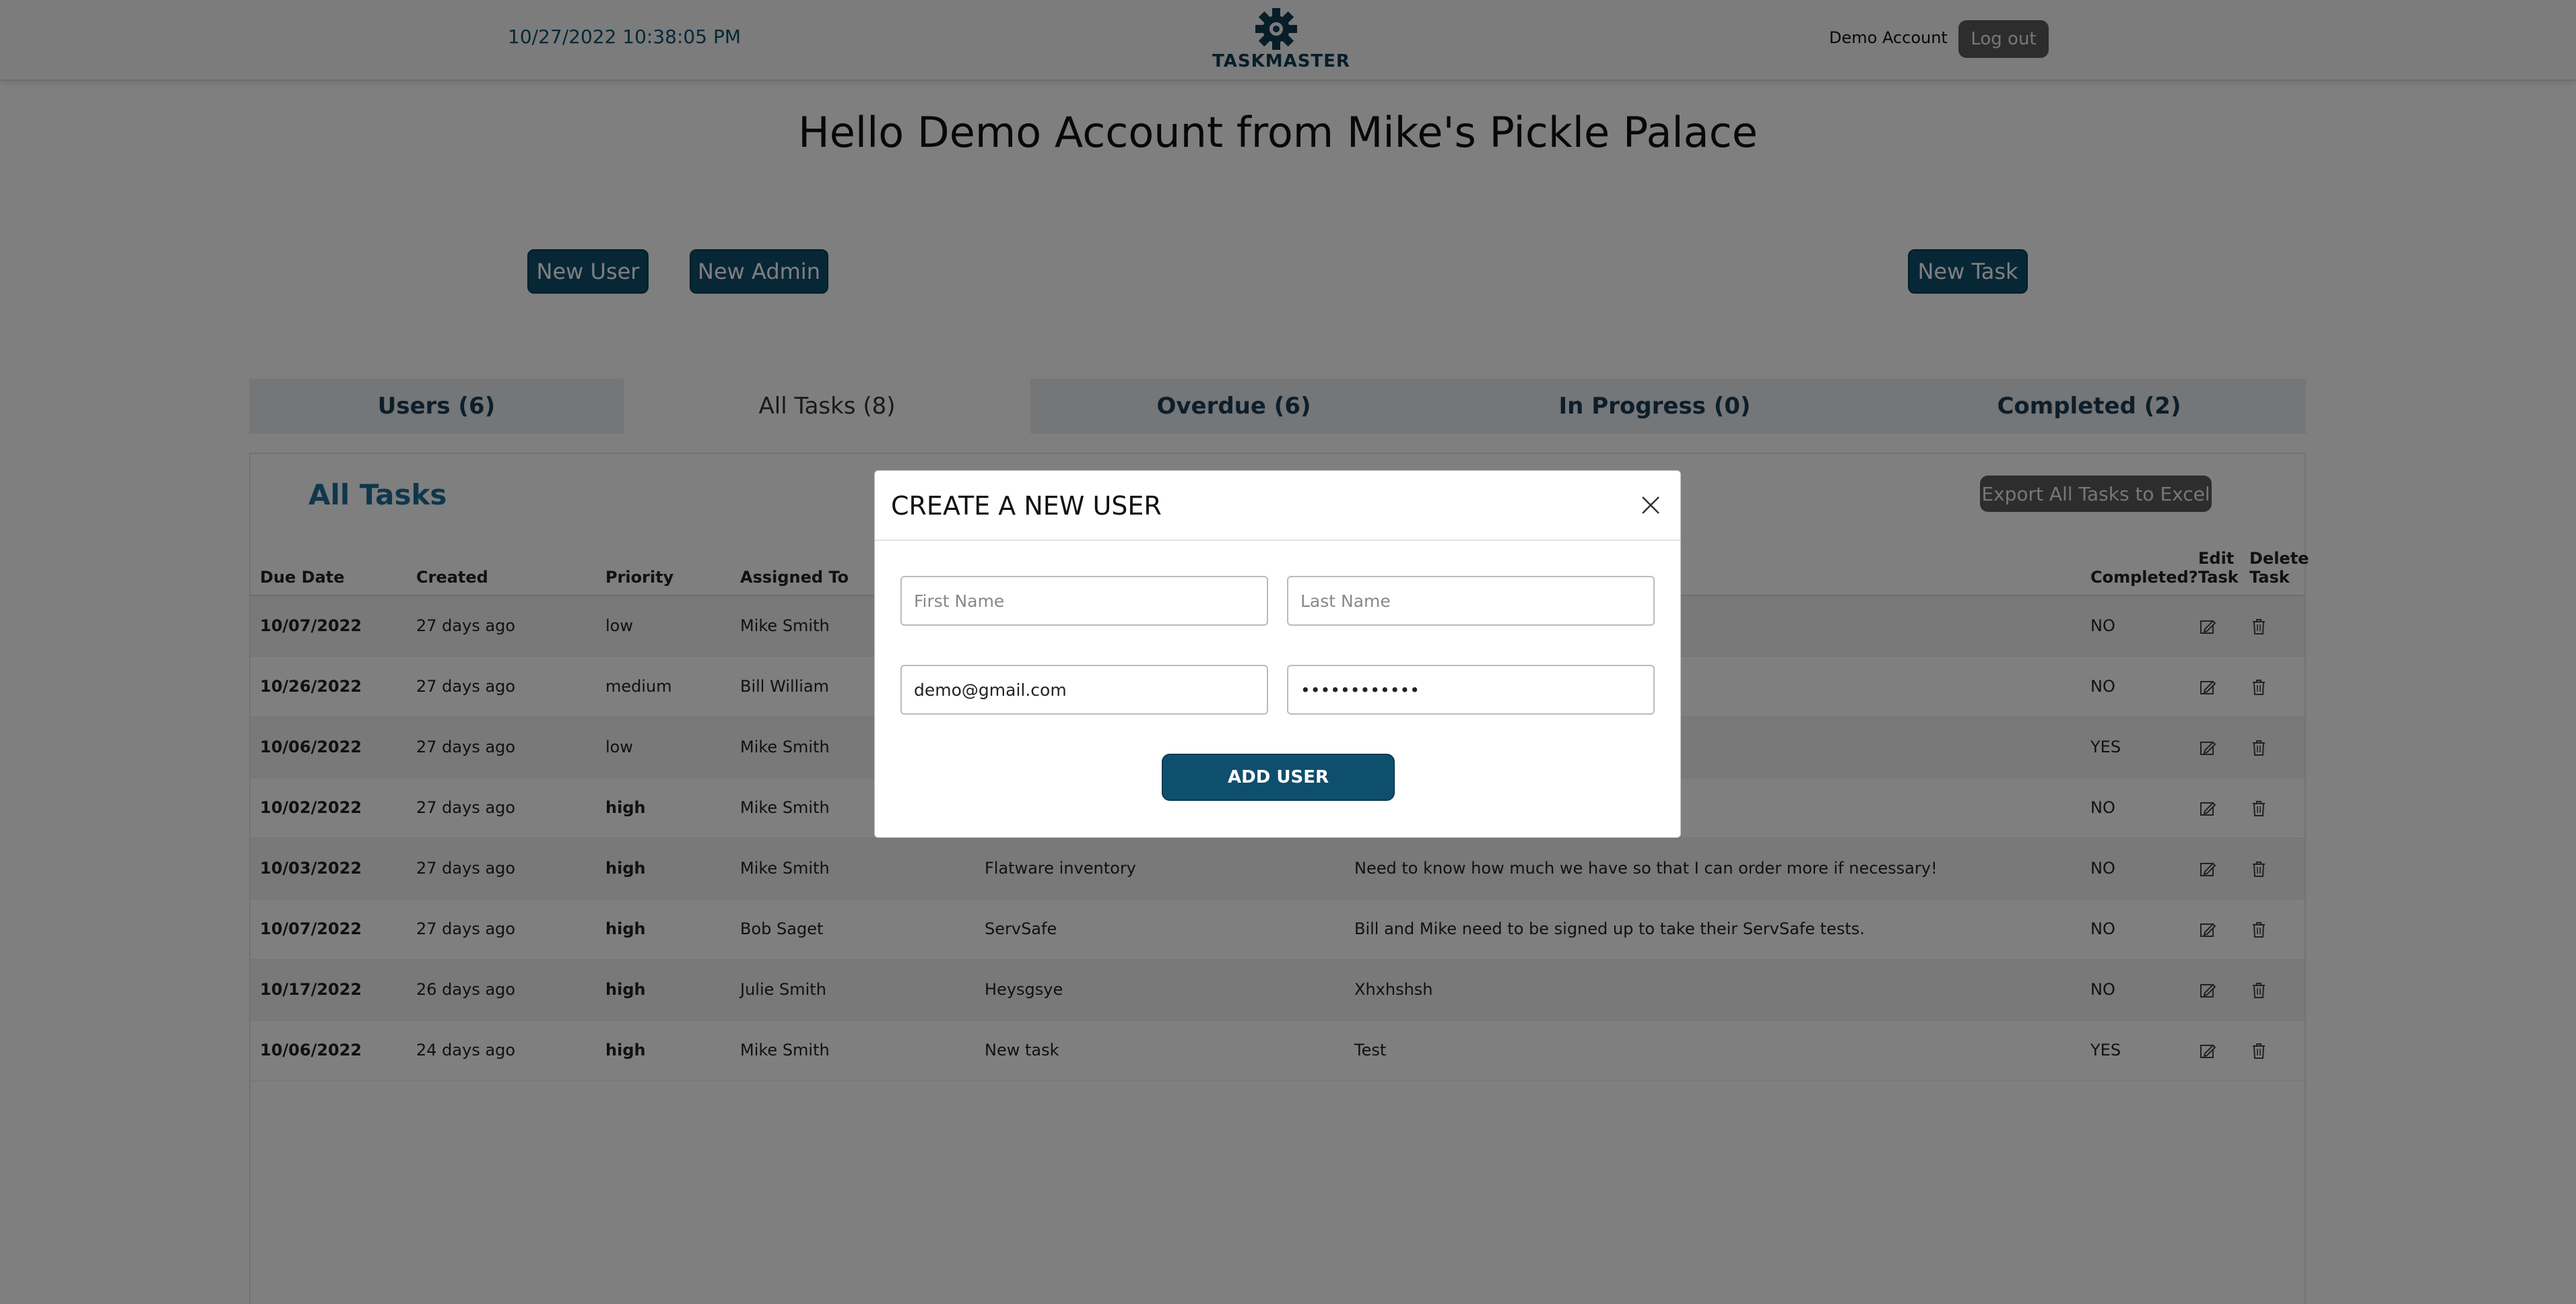 The width and height of the screenshot is (2576, 1304). I want to click on last-name-field, so click(1471, 601).